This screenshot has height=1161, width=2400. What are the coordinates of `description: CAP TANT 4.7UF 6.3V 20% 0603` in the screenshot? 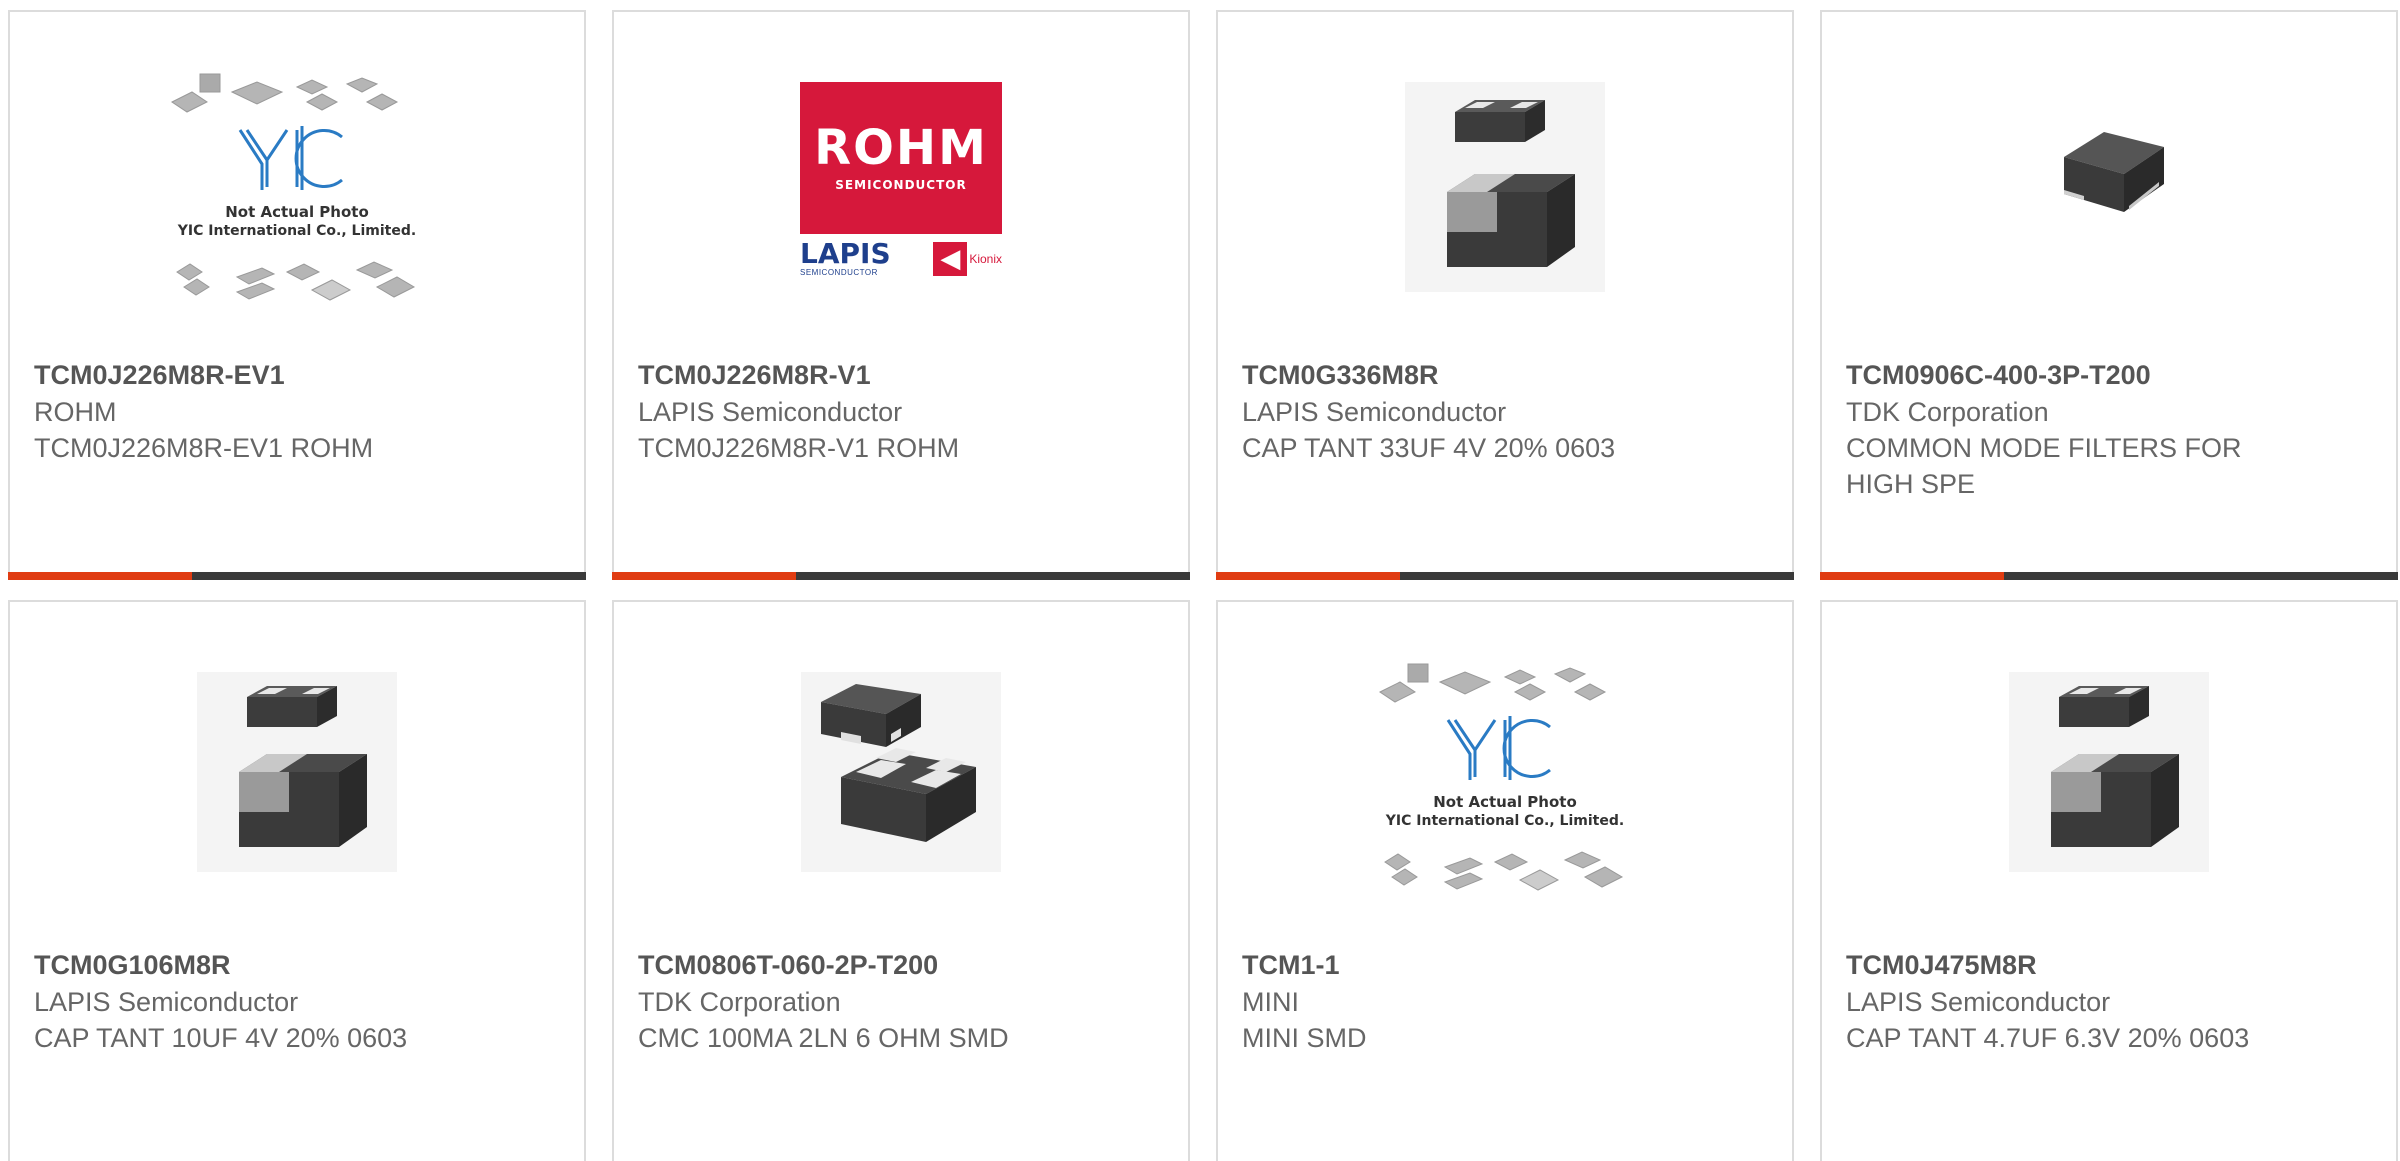 It's located at (2048, 1038).